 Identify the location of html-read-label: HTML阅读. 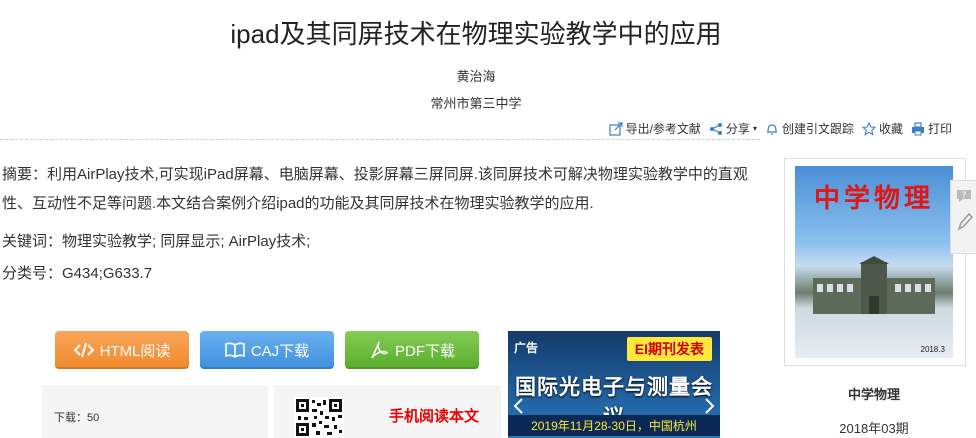
(135, 351).